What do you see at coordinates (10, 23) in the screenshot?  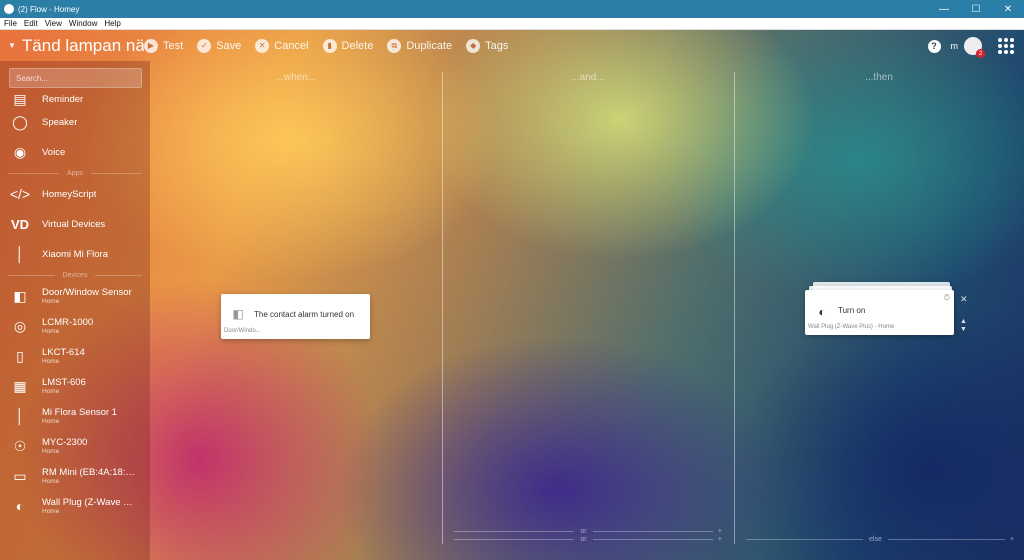 I see `menu-file: File` at bounding box center [10, 23].